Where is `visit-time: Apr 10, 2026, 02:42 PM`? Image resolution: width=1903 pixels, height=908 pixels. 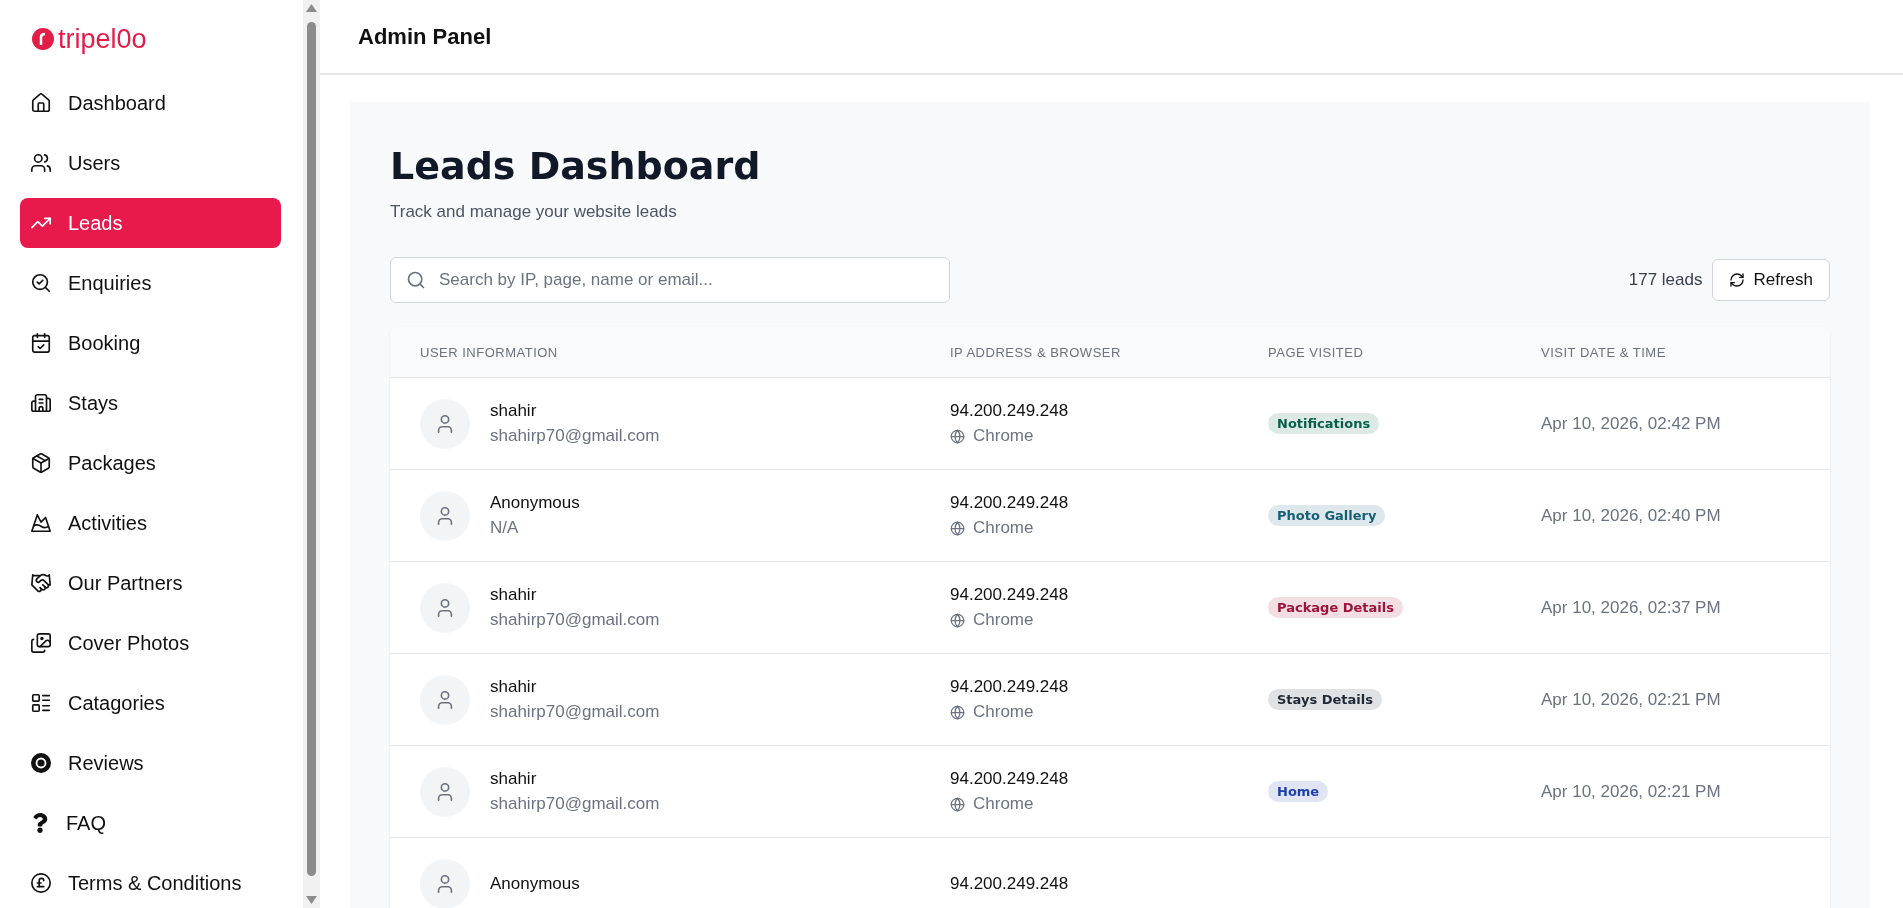 visit-time: Apr 10, 2026, 02:42 PM is located at coordinates (1631, 423).